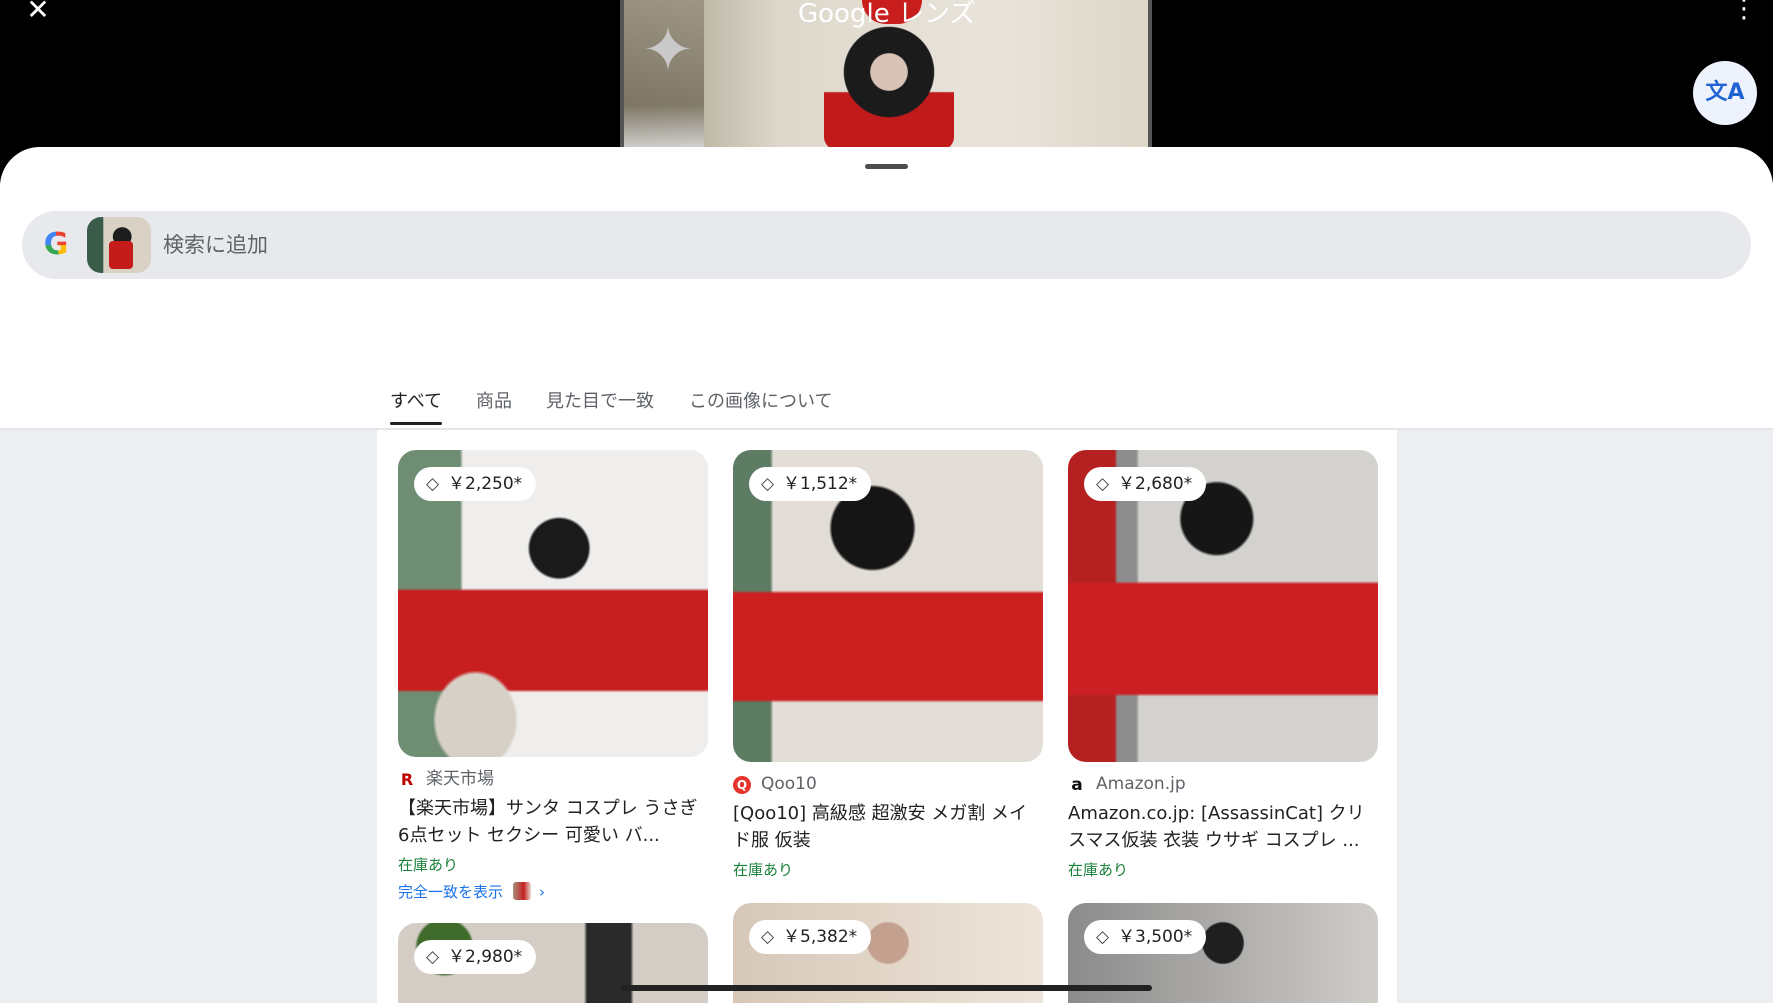  What do you see at coordinates (810, 484) in the screenshot?
I see `price-badge: ◇ ￥1,512*` at bounding box center [810, 484].